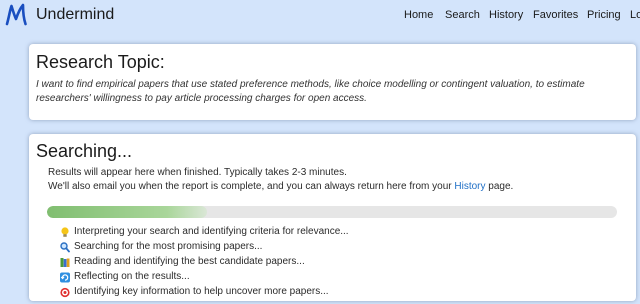  Describe the element at coordinates (332, 212) in the screenshot. I see `search-progress-bar` at that location.